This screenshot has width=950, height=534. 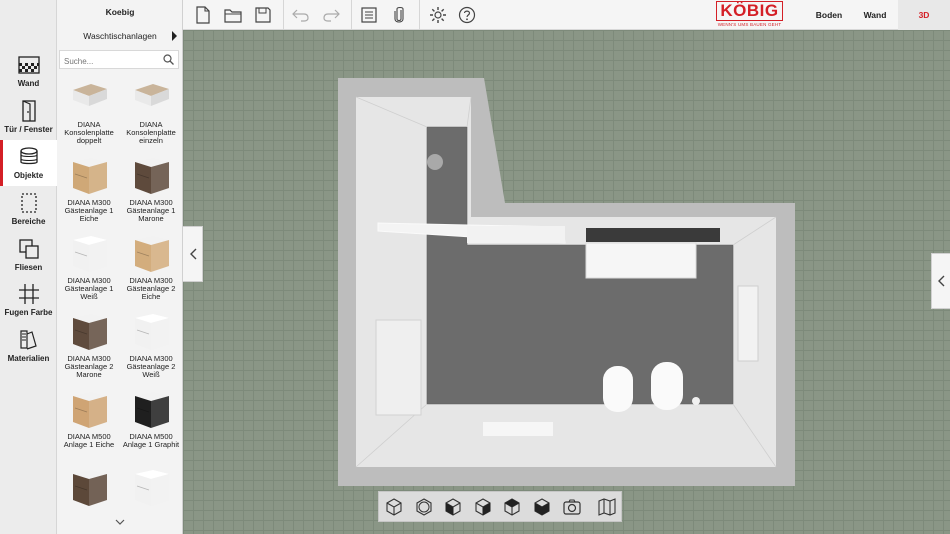 What do you see at coordinates (924, 15) in the screenshot?
I see `tab-3d: 3D` at bounding box center [924, 15].